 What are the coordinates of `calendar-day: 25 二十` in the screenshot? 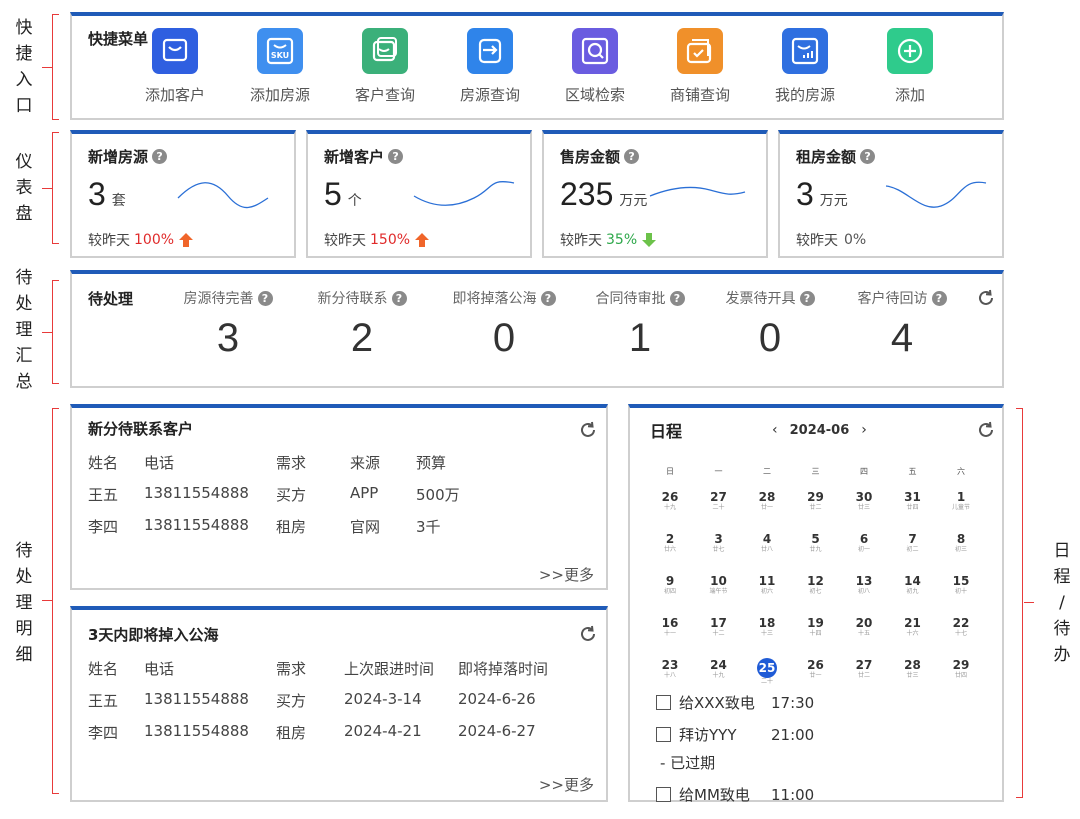 It's located at (767, 672).